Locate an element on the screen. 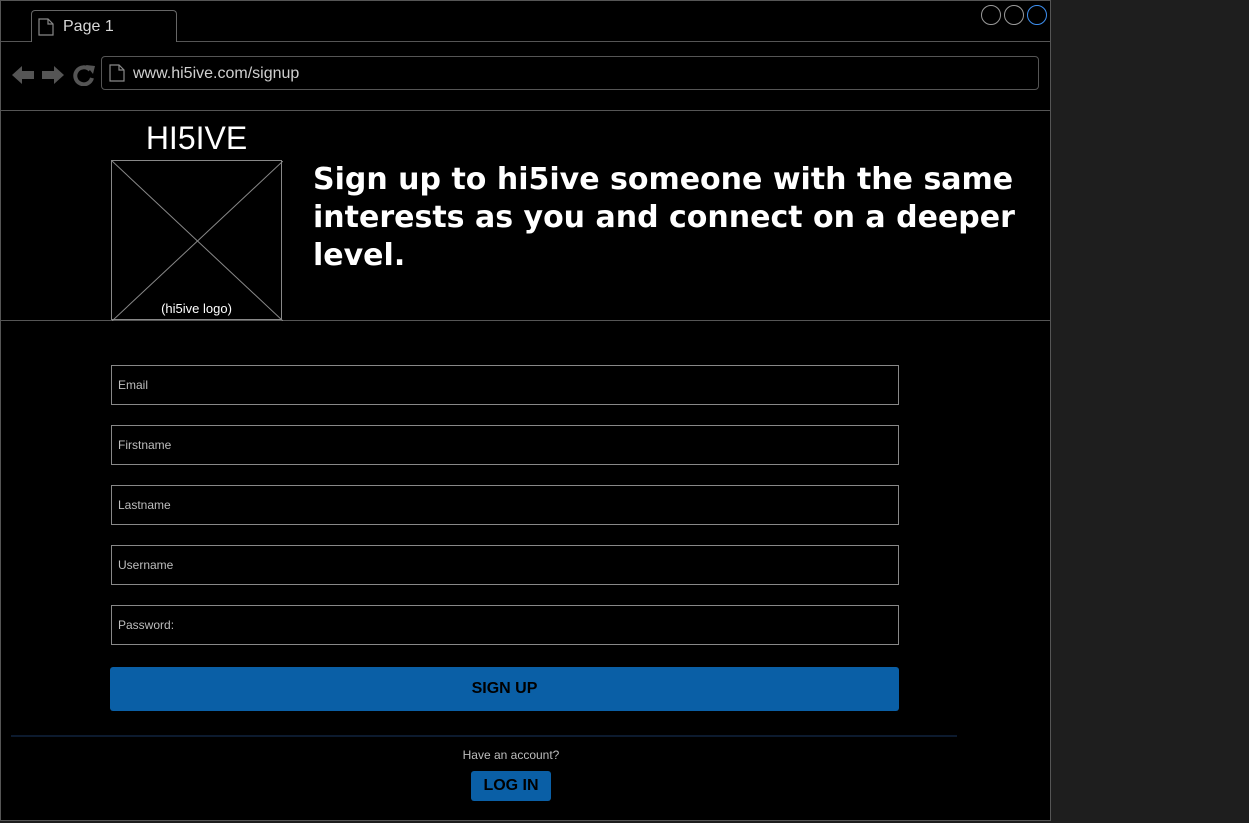  firstname-field: Firstname is located at coordinates (505, 445).